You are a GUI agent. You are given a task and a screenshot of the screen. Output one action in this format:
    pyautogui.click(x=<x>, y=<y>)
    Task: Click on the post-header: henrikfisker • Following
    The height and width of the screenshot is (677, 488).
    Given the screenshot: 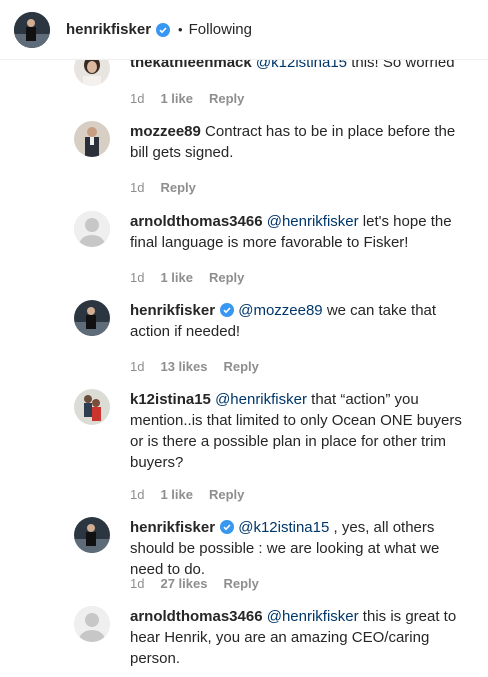 What is the action you would take?
    pyautogui.click(x=244, y=30)
    